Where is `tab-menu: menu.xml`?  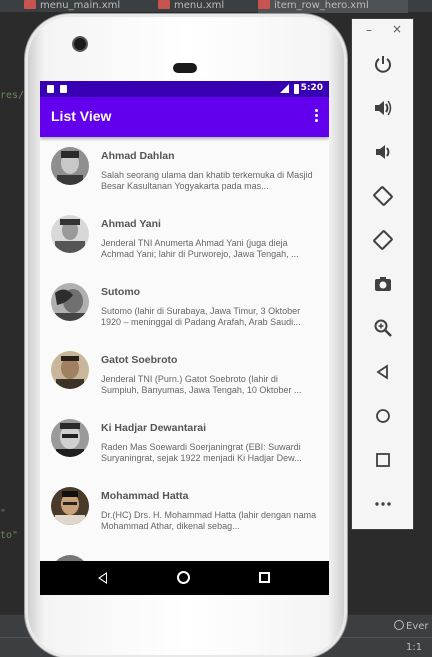 tab-menu: menu.xml is located at coordinates (203, 6).